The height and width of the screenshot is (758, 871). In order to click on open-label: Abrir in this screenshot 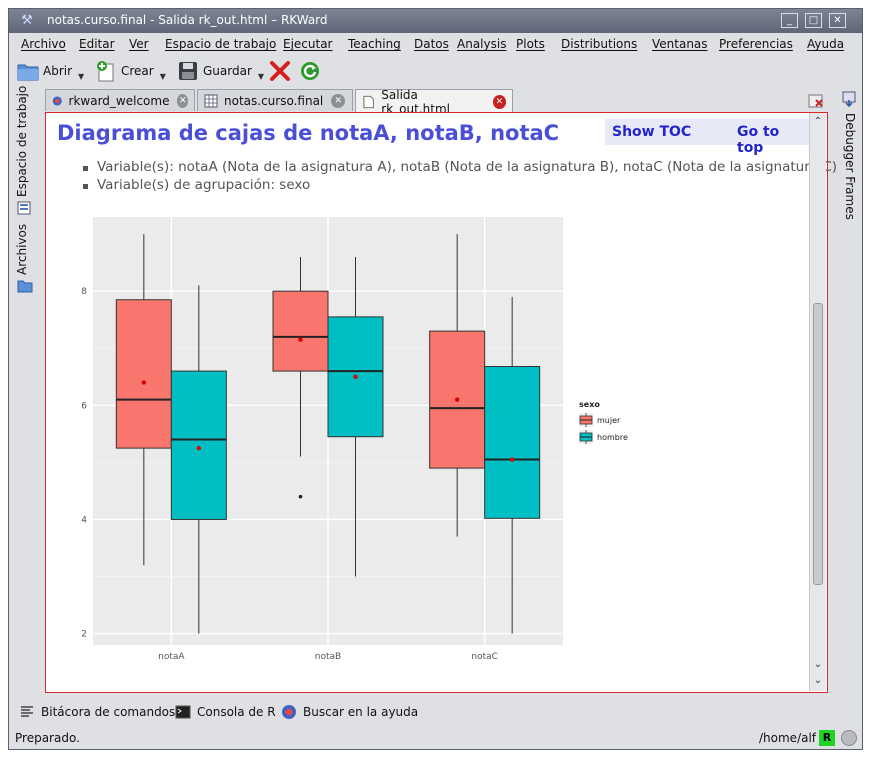, I will do `click(58, 71)`.